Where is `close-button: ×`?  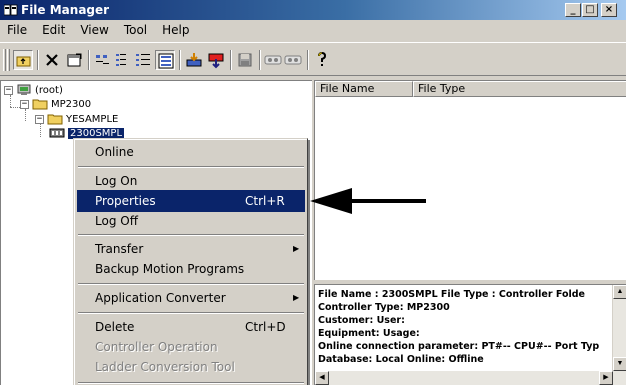
close-button: × is located at coordinates (609, 10).